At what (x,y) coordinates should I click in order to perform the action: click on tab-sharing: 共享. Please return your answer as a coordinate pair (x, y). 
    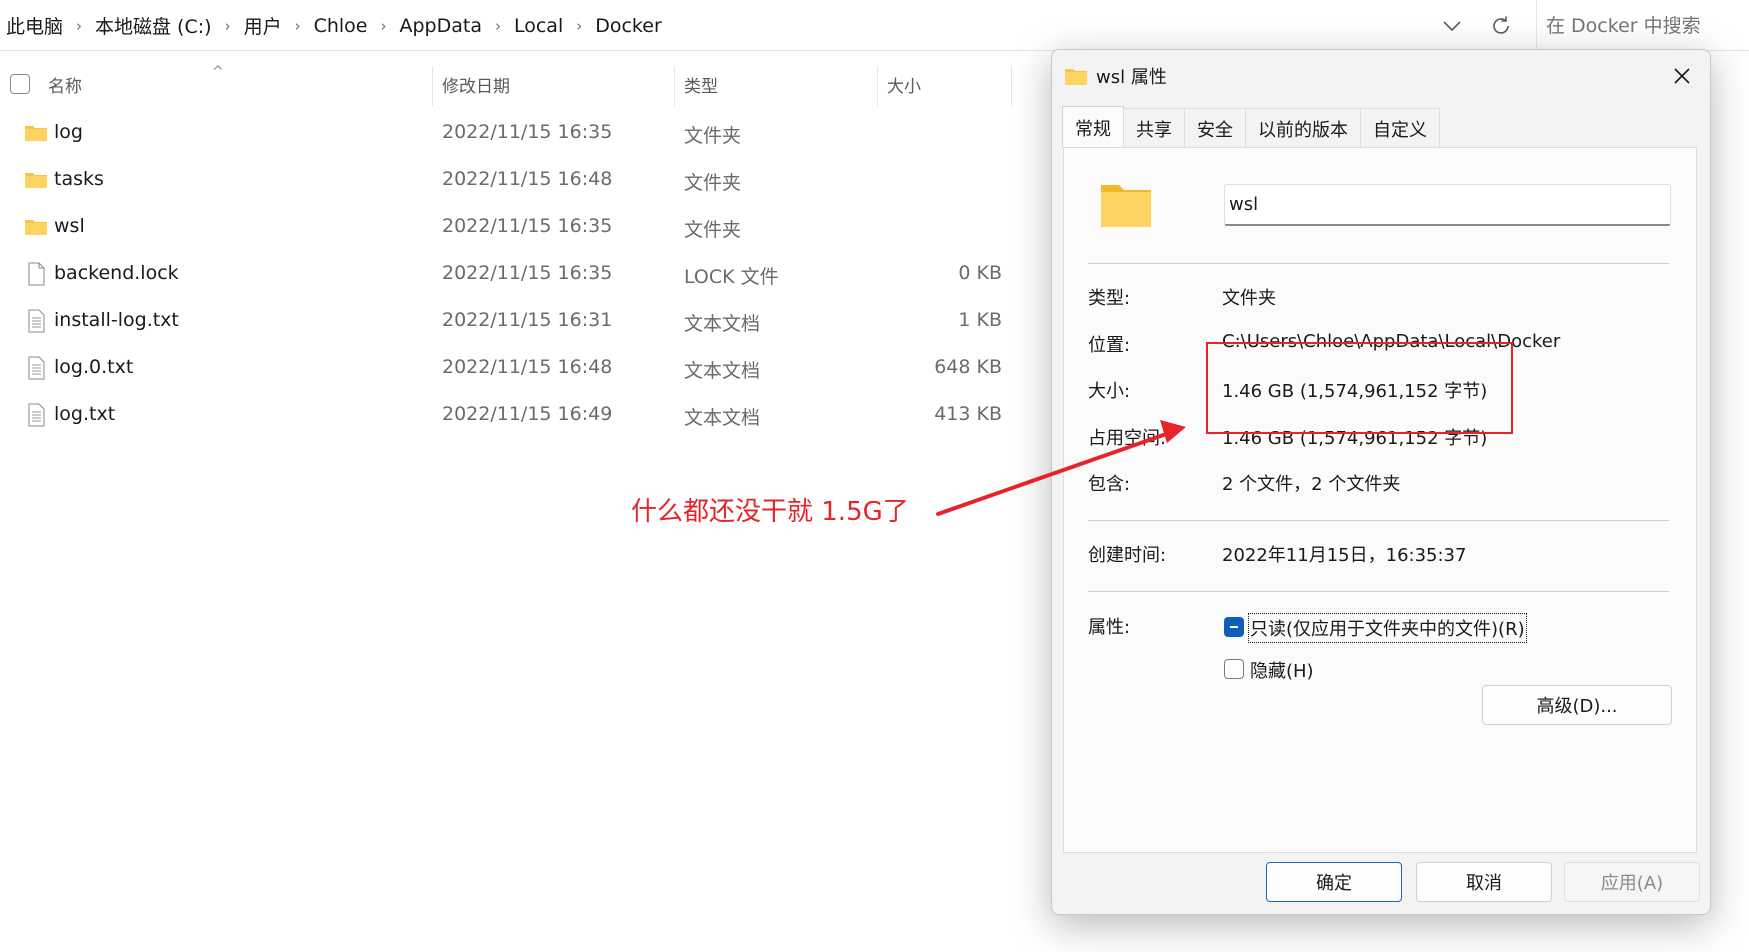
    Looking at the image, I should click on (1154, 128).